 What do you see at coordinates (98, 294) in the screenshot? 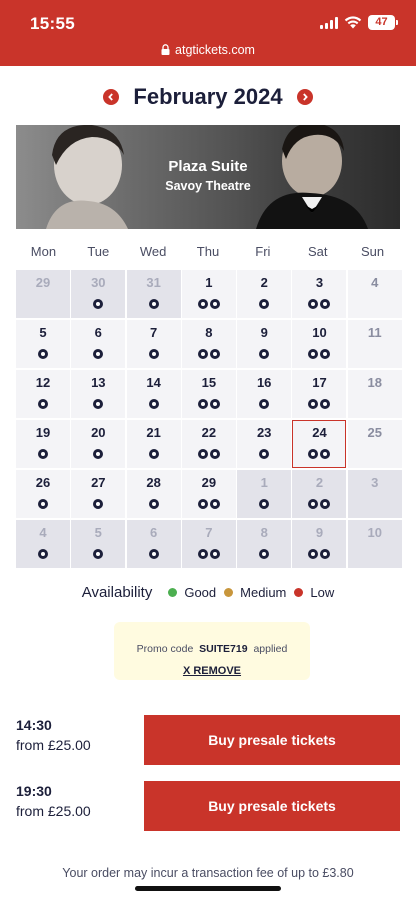
I see `calendar-day: 30` at bounding box center [98, 294].